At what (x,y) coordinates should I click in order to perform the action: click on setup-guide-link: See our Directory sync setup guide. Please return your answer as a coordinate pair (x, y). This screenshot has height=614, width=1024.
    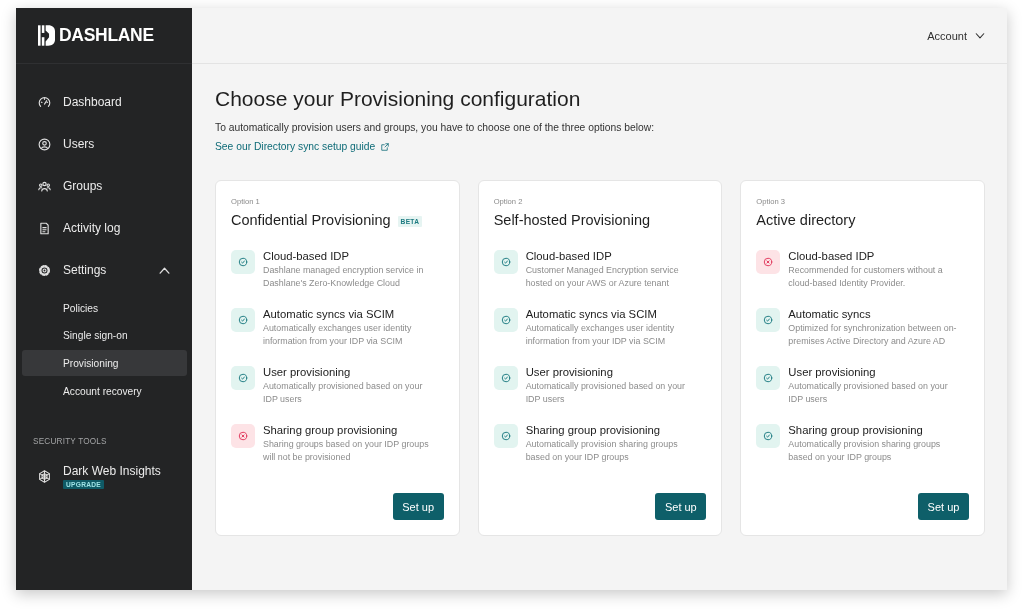
    Looking at the image, I should click on (302, 147).